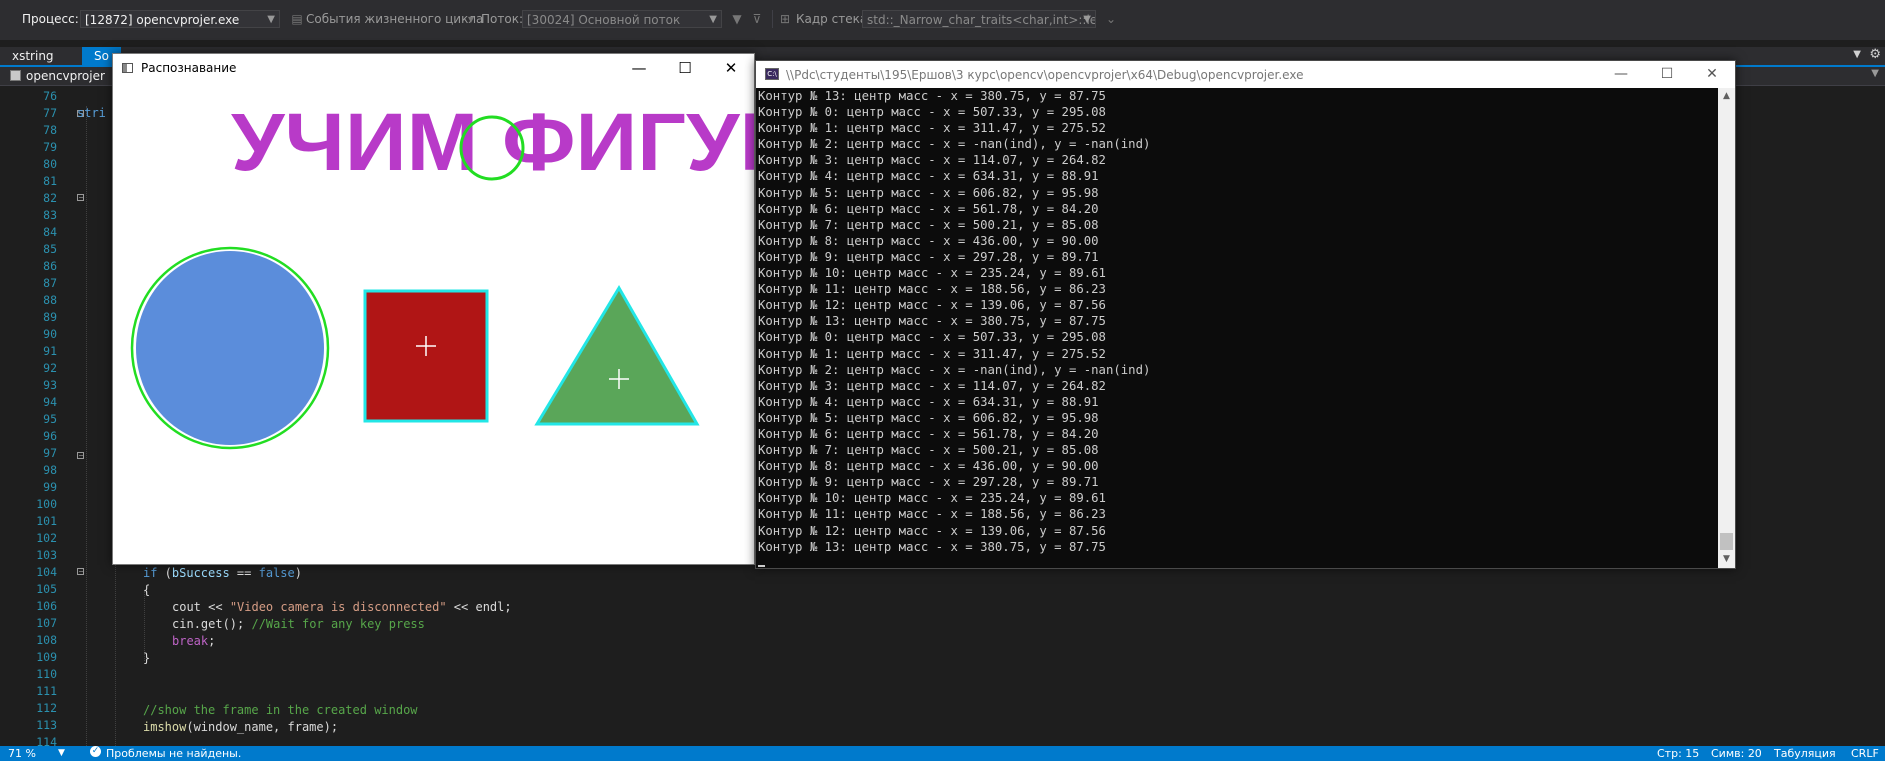 The image size is (1885, 761). What do you see at coordinates (1726, 559) in the screenshot?
I see `scroll-down-icon: ▼` at bounding box center [1726, 559].